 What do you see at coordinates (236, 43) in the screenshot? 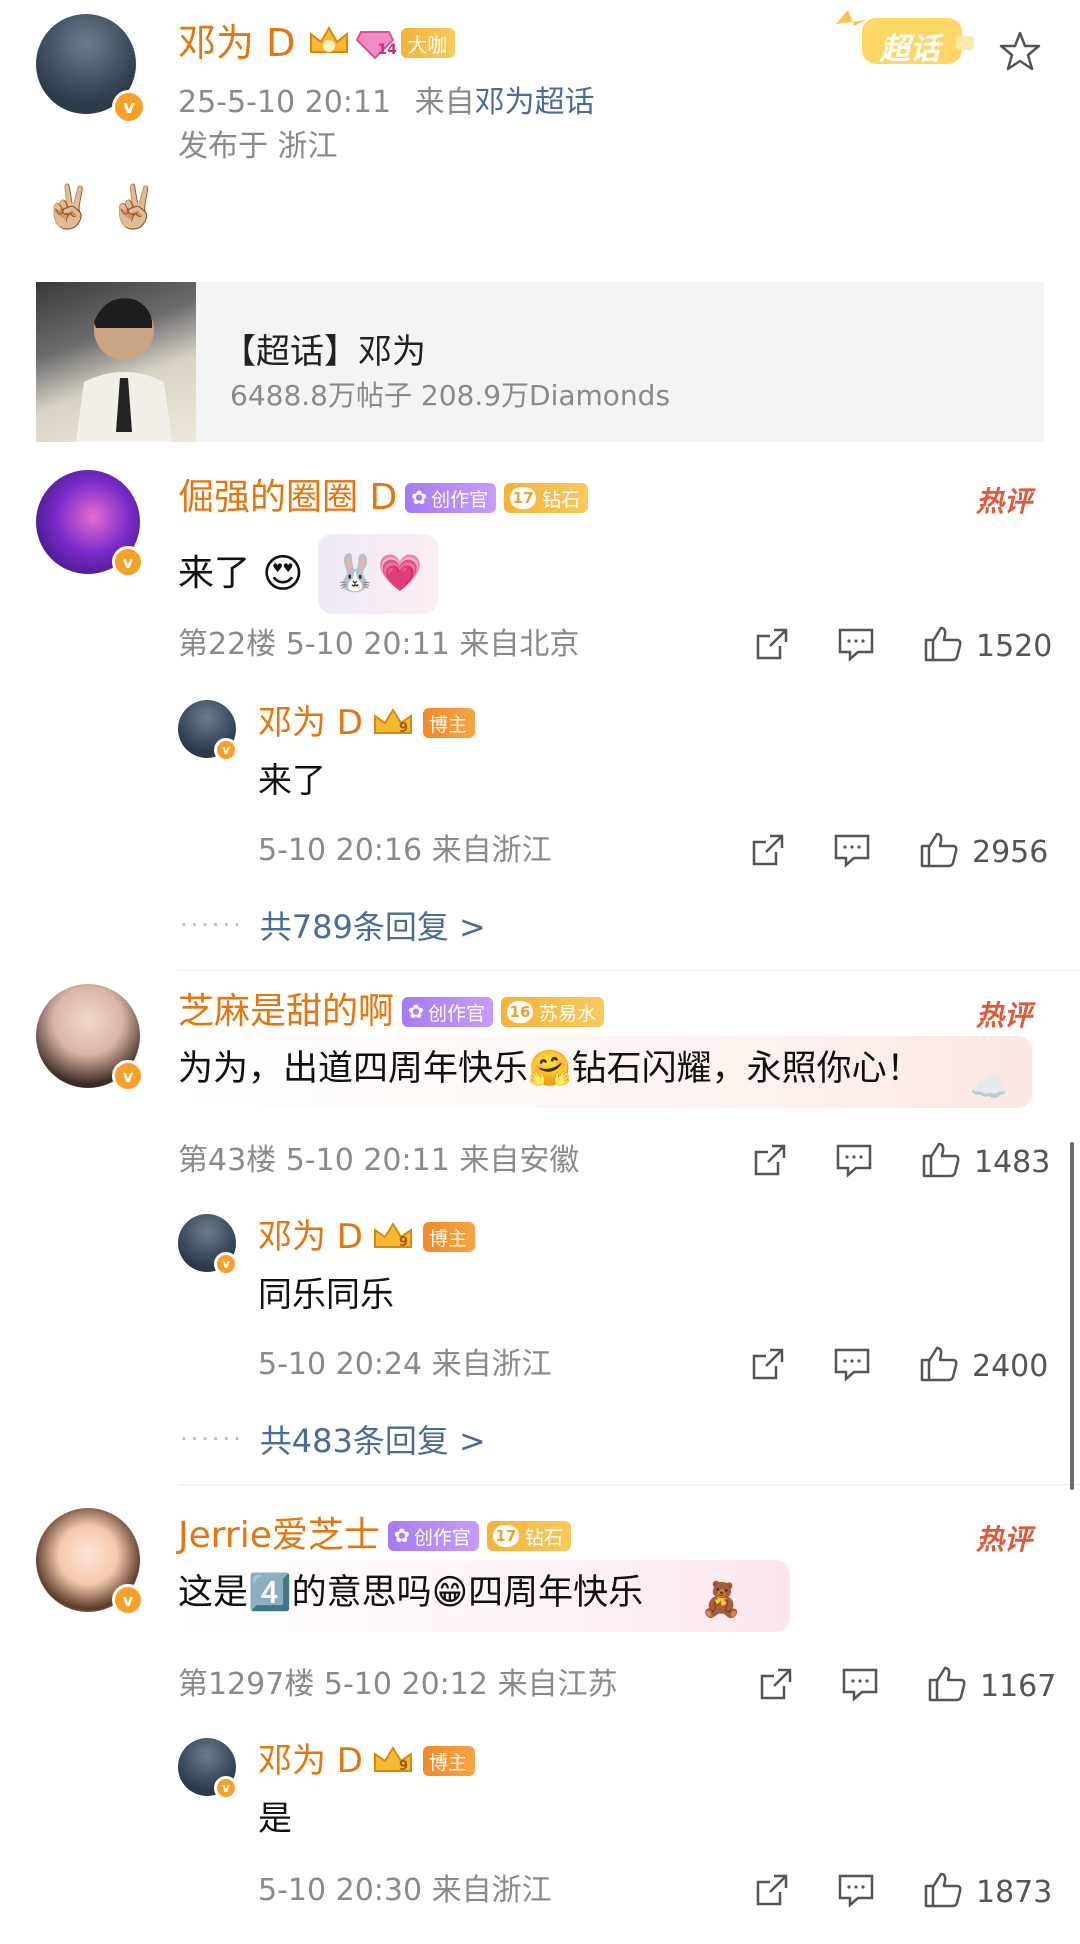
I see `post-author-name: 邓为 D` at bounding box center [236, 43].